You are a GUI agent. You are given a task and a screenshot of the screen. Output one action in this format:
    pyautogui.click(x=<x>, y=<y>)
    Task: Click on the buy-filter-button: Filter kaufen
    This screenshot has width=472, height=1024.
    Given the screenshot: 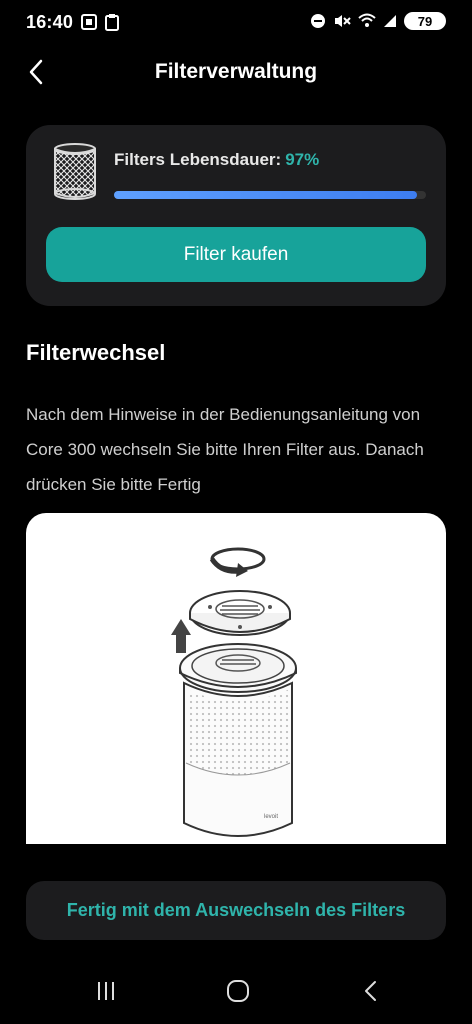 What is the action you would take?
    pyautogui.click(x=236, y=254)
    